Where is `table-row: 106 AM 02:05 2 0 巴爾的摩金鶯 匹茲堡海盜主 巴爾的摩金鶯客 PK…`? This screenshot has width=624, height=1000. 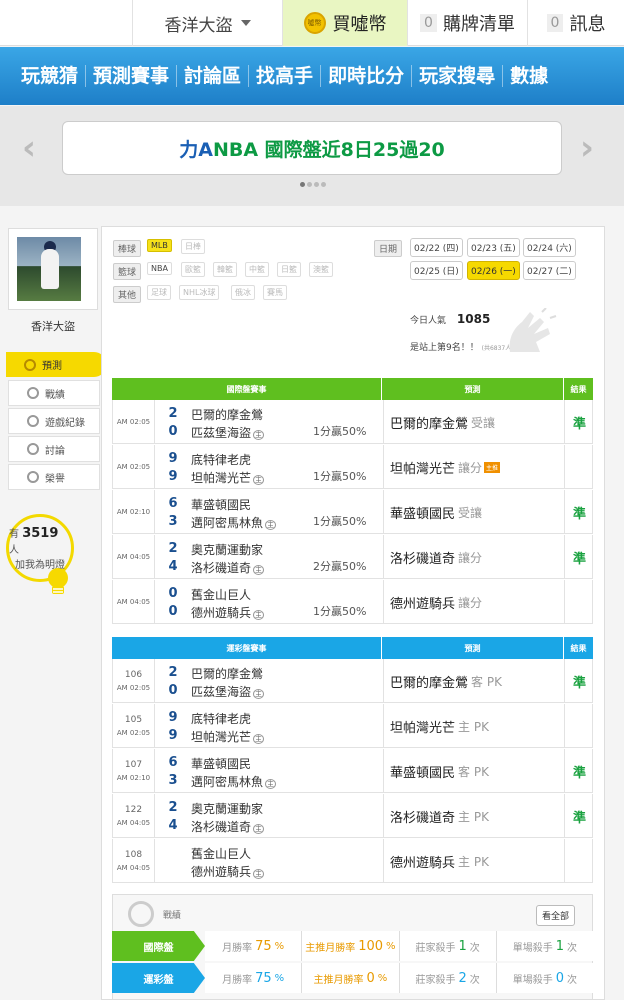
table-row: 106 AM 02:05 2 0 巴爾的摩金鶯 匹茲堡海盜主 巴爾的摩金鶯客 PK… is located at coordinates (352, 681).